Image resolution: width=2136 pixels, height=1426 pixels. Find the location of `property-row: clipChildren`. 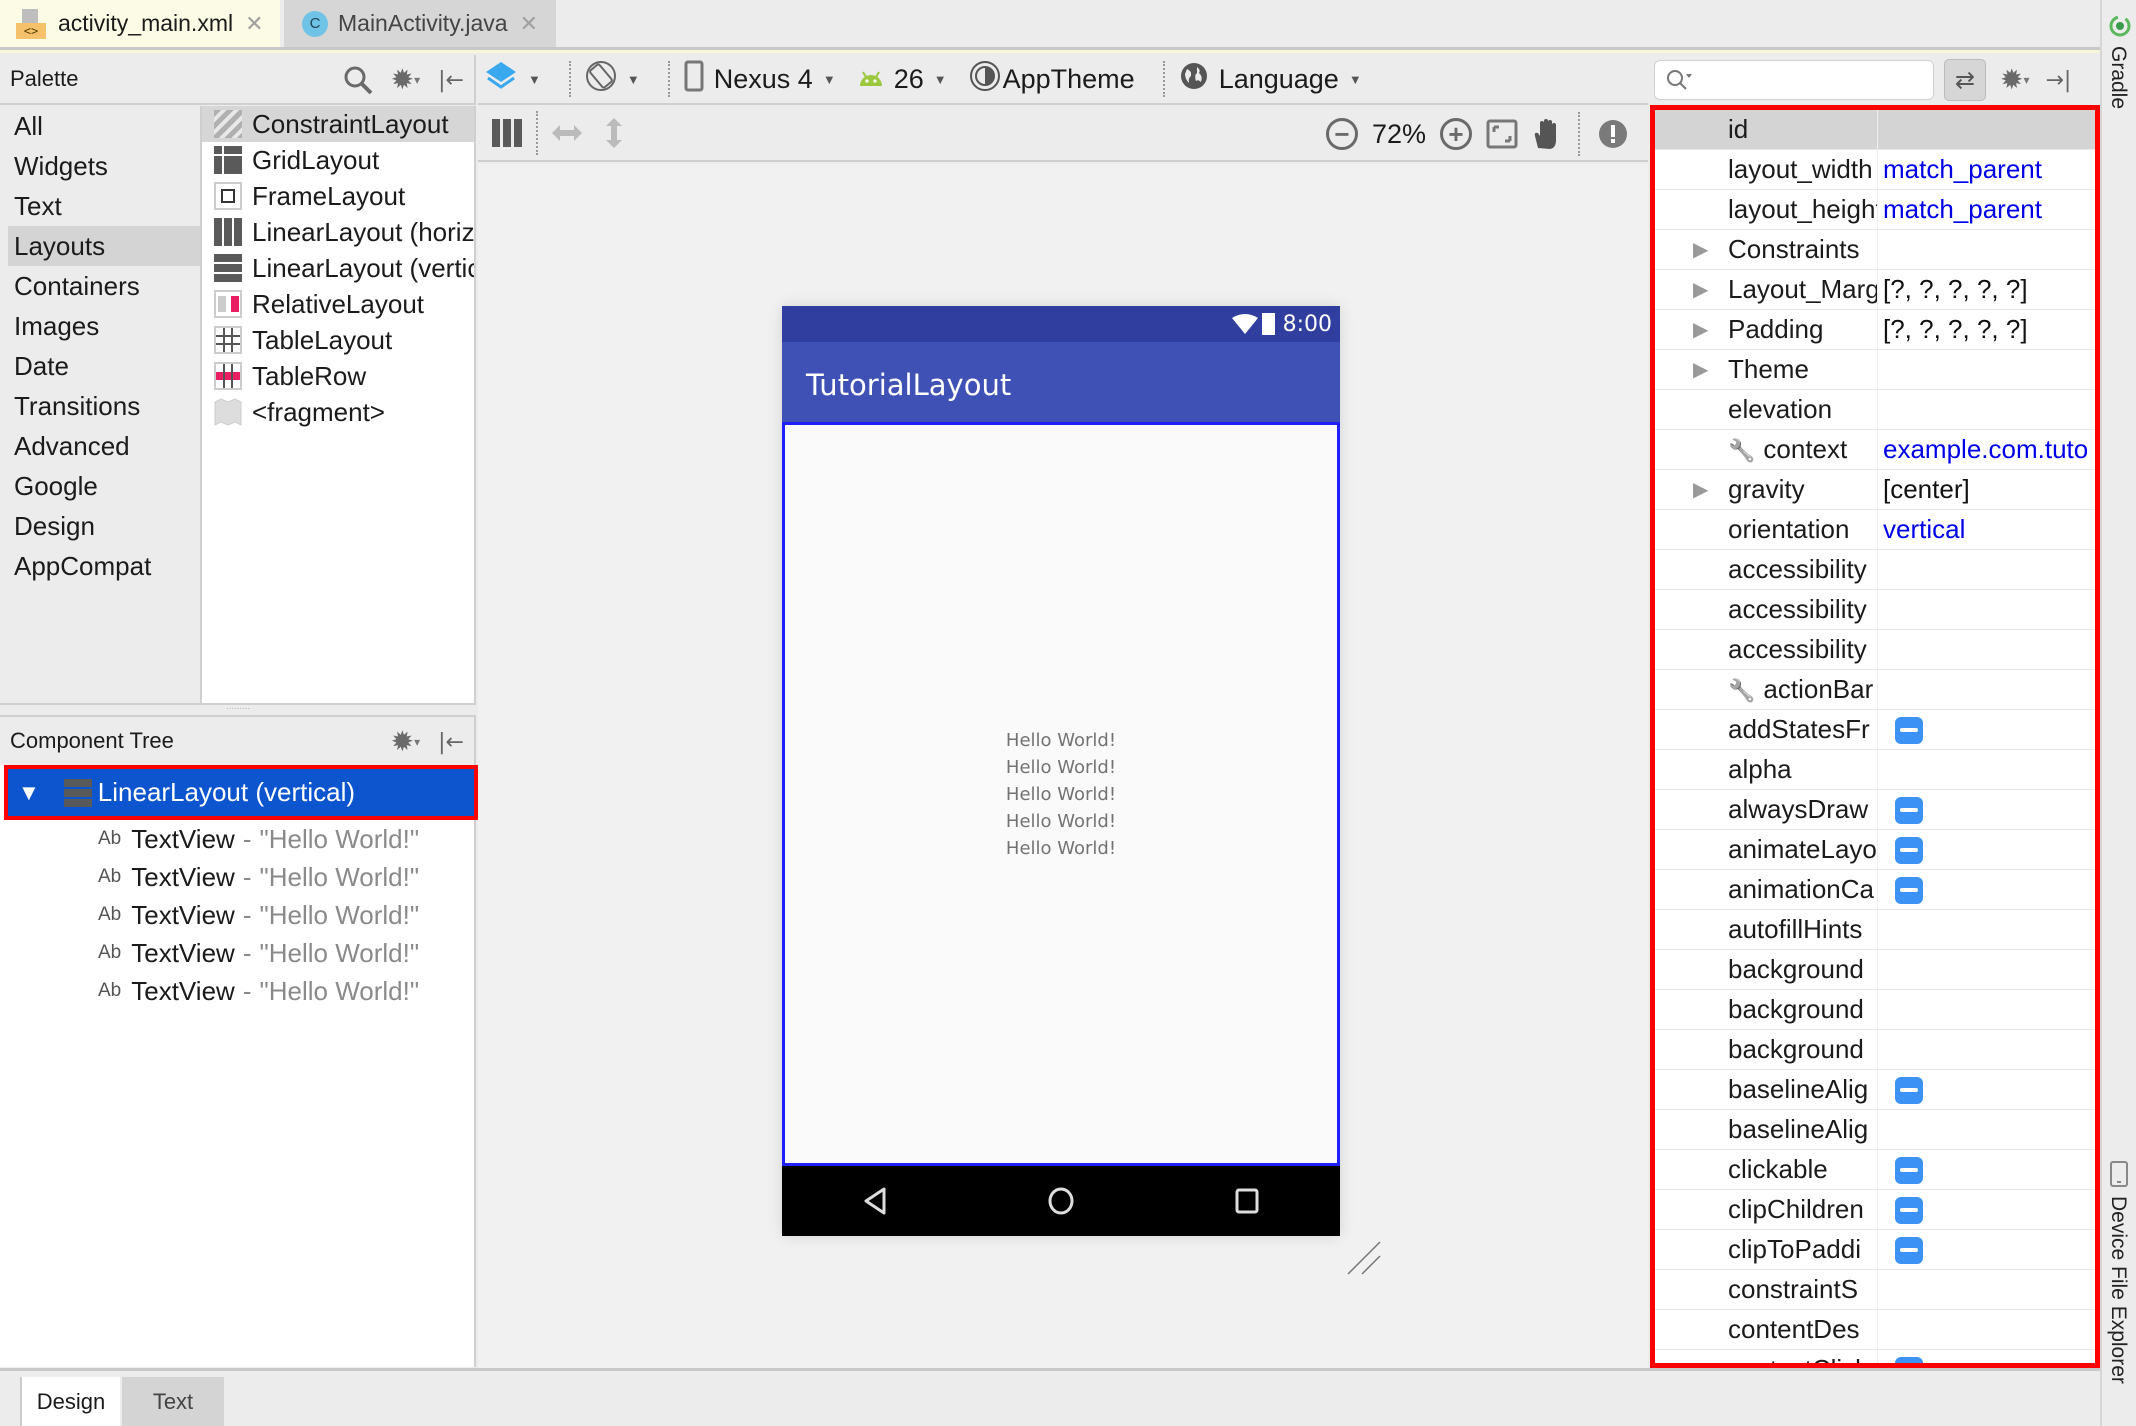

property-row: clipChildren is located at coordinates (1875, 1210).